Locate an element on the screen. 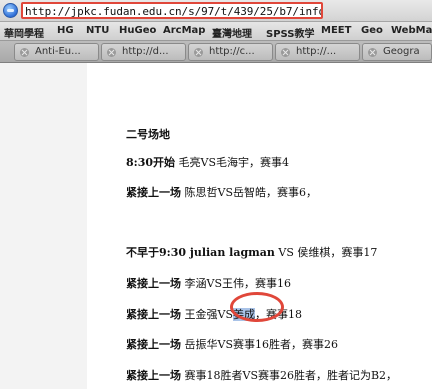  schedule-line: 紧接上一场 陈思哲VS岳智皓，赛事6， is located at coordinates (221, 192).